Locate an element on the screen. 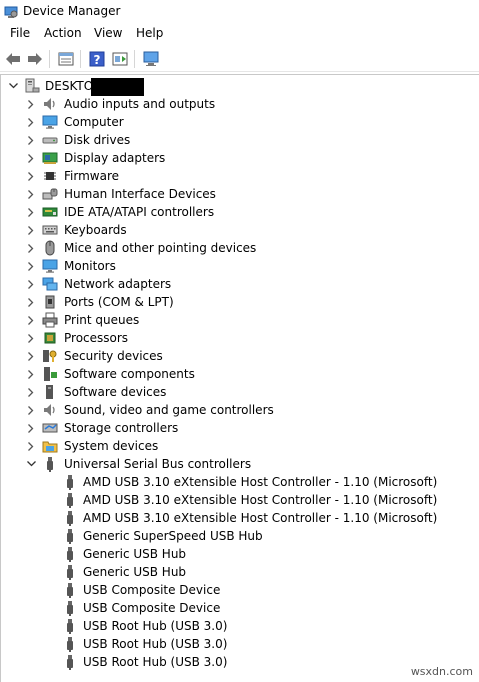 The width and height of the screenshot is (479, 682). desktop-computer-icon is located at coordinates (32, 85).